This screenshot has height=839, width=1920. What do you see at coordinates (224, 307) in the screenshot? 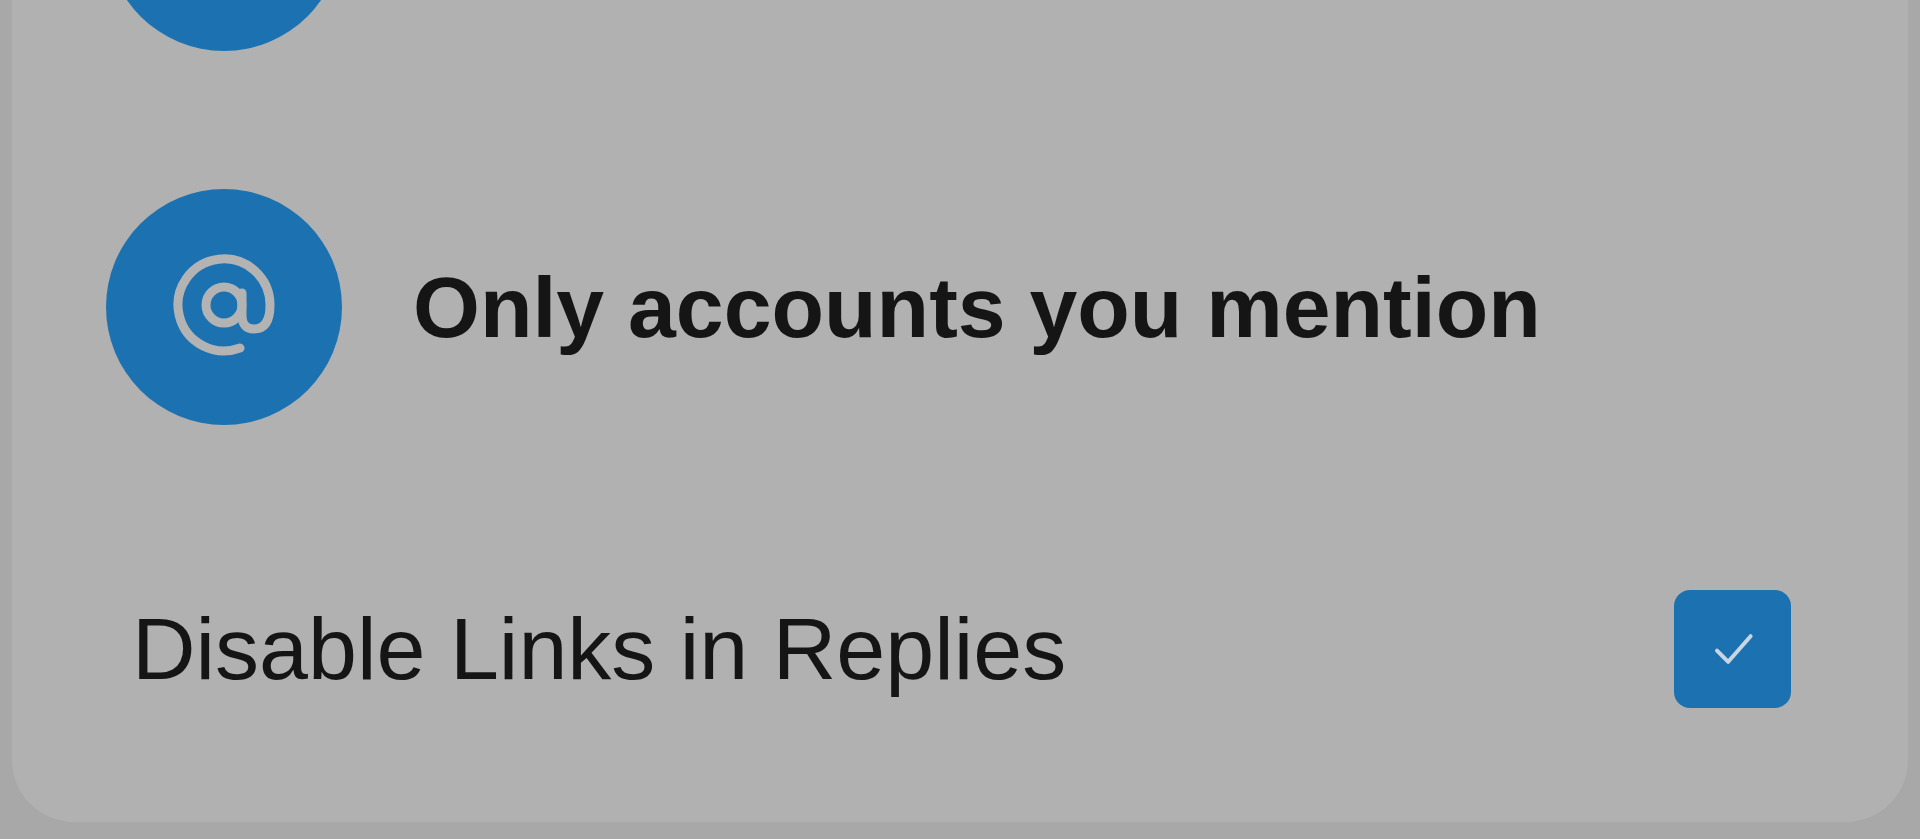
I see `at-sign-icon` at bounding box center [224, 307].